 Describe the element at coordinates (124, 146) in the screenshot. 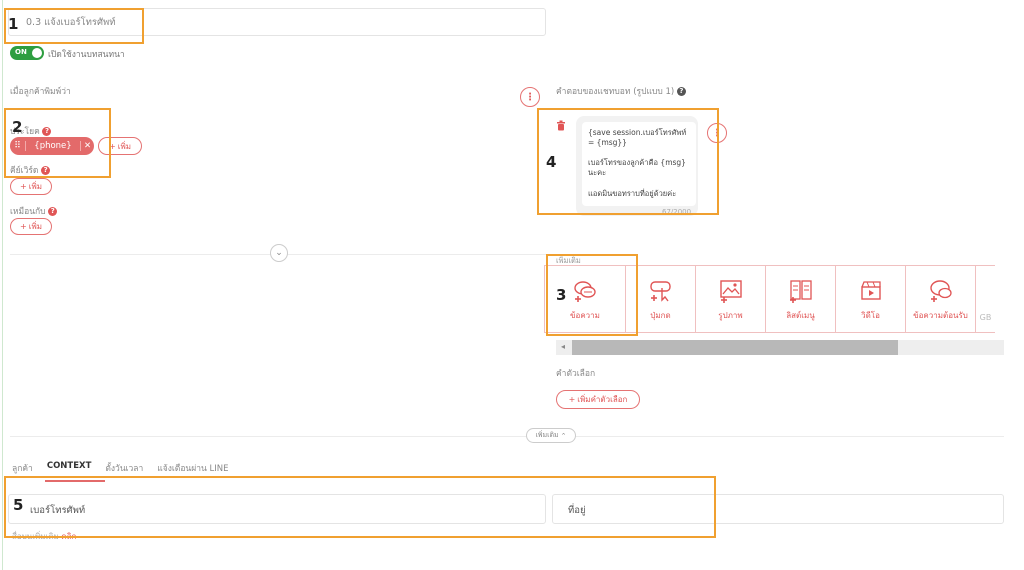

I see `add-sentence-label: เพิ่ม` at that location.